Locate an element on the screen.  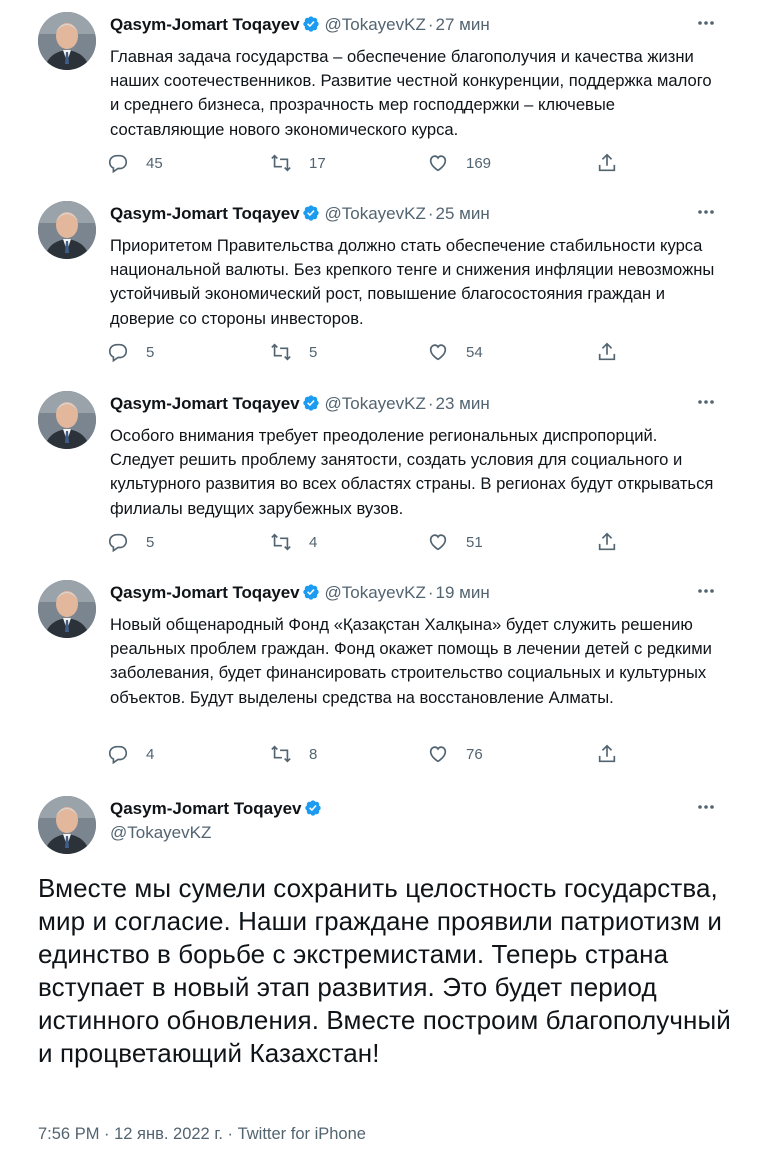
like-count: 76 is located at coordinates (474, 754).